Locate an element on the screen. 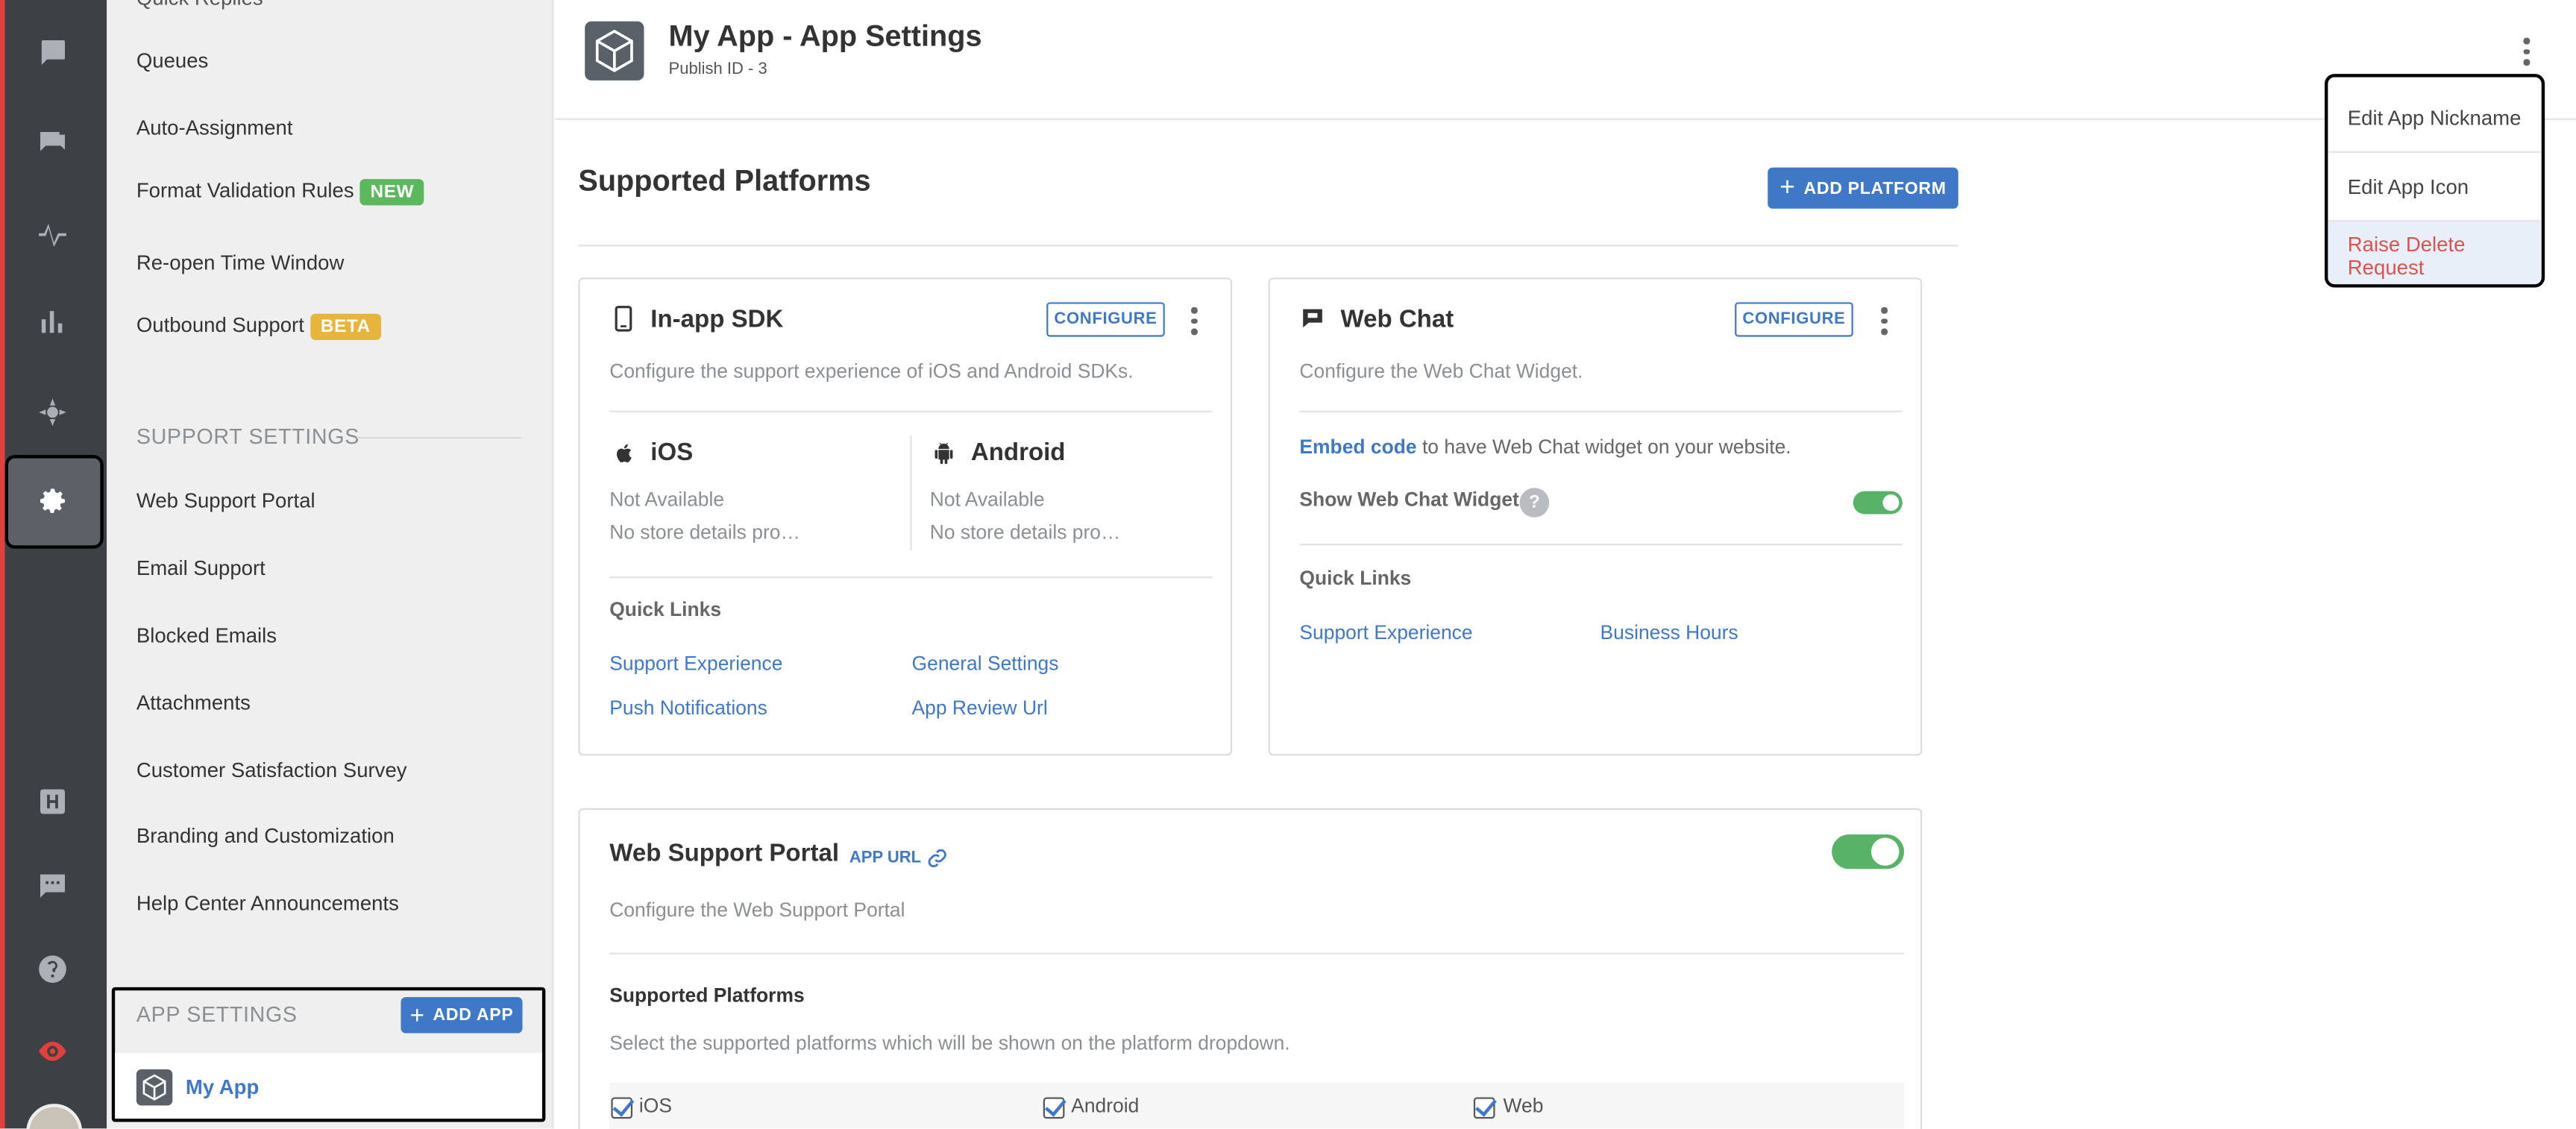  supported-platforms-heading: Supported Platforms is located at coordinates (725, 181).